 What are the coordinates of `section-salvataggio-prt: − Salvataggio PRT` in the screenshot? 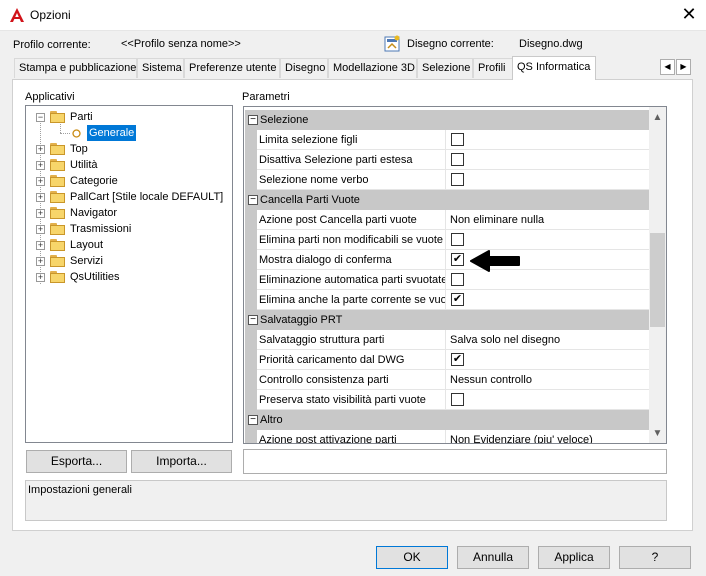 It's located at (448, 320).